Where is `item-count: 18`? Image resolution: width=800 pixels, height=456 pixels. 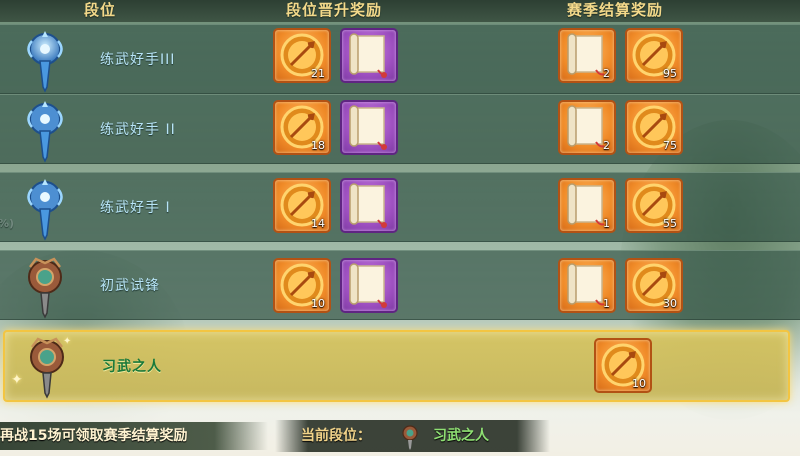
item-count: 18 is located at coordinates (318, 145).